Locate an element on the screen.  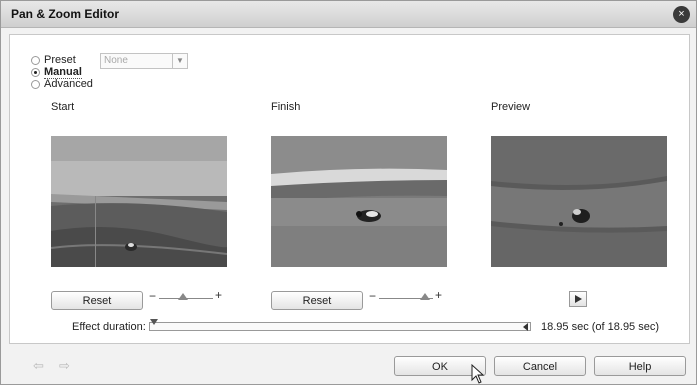
dropdown-arrow-icon: ▼ is located at coordinates (179, 61).